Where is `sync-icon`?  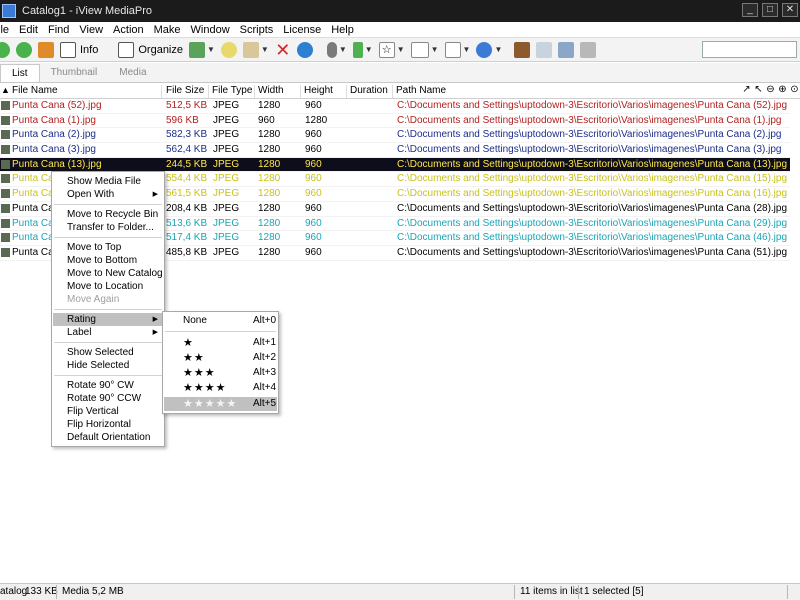 sync-icon is located at coordinates (304, 49).